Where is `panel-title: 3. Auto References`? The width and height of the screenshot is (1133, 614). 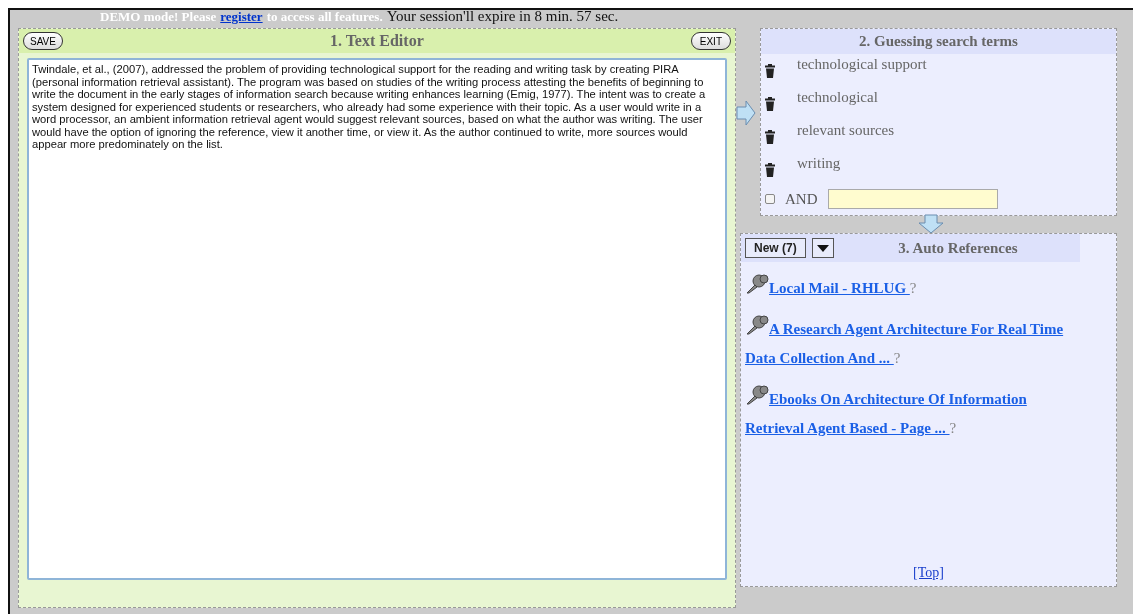
panel-title: 3. Auto References is located at coordinates (958, 248).